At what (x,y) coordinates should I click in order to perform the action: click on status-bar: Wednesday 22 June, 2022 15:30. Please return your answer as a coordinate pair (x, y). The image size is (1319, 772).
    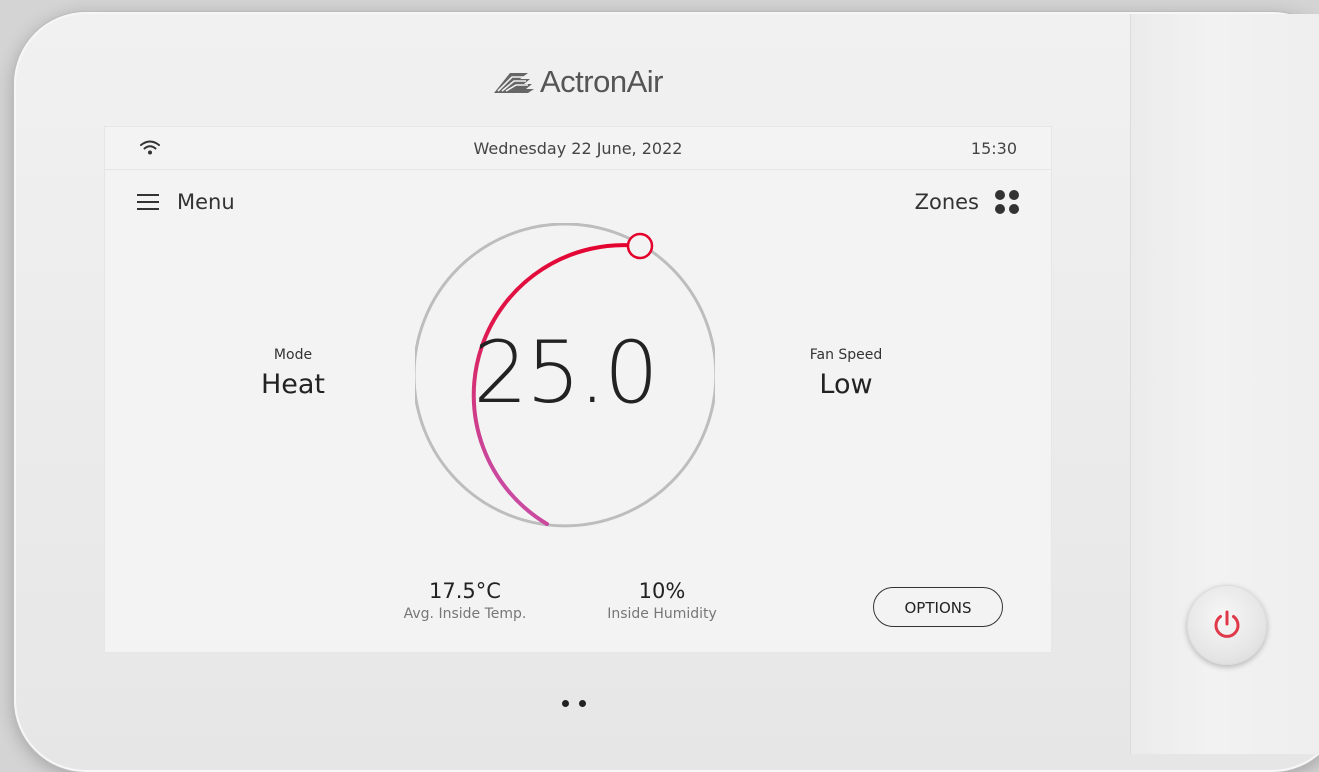
    Looking at the image, I should click on (578, 148).